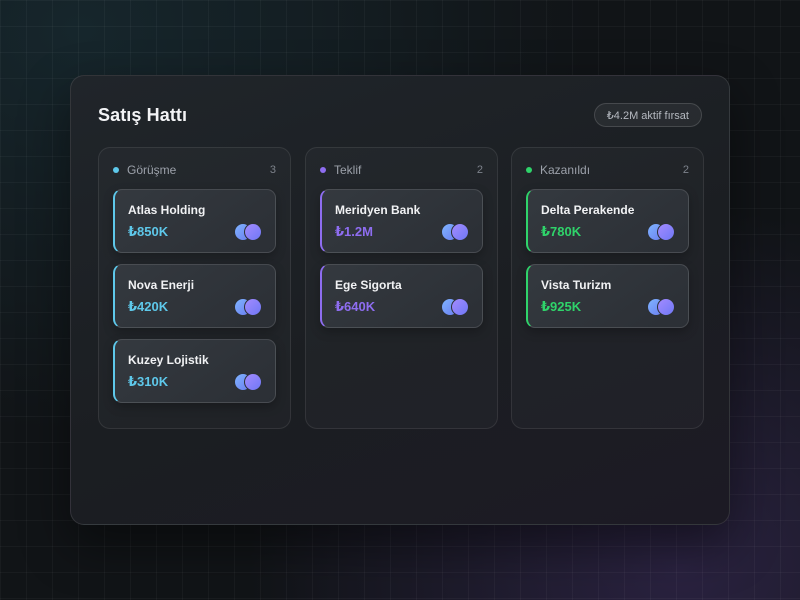 The height and width of the screenshot is (600, 800). What do you see at coordinates (354, 231) in the screenshot?
I see `deal-amount: ₺1.2M` at bounding box center [354, 231].